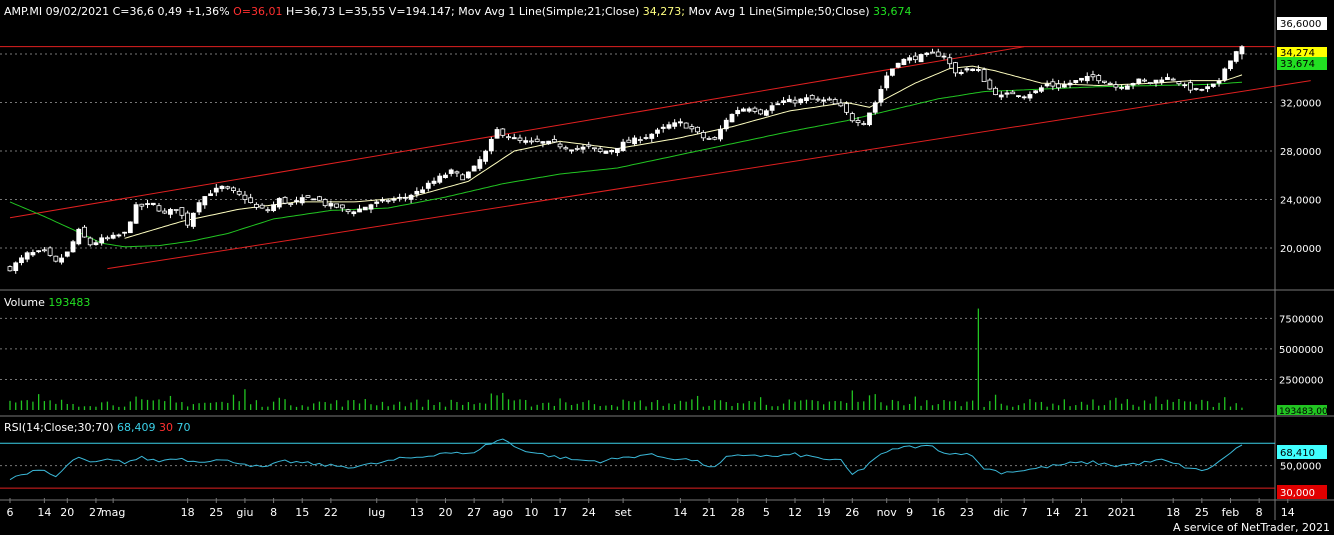  Describe the element at coordinates (1297, 453) in the screenshot. I see `rsi-value-badge-text: 68,410` at that location.